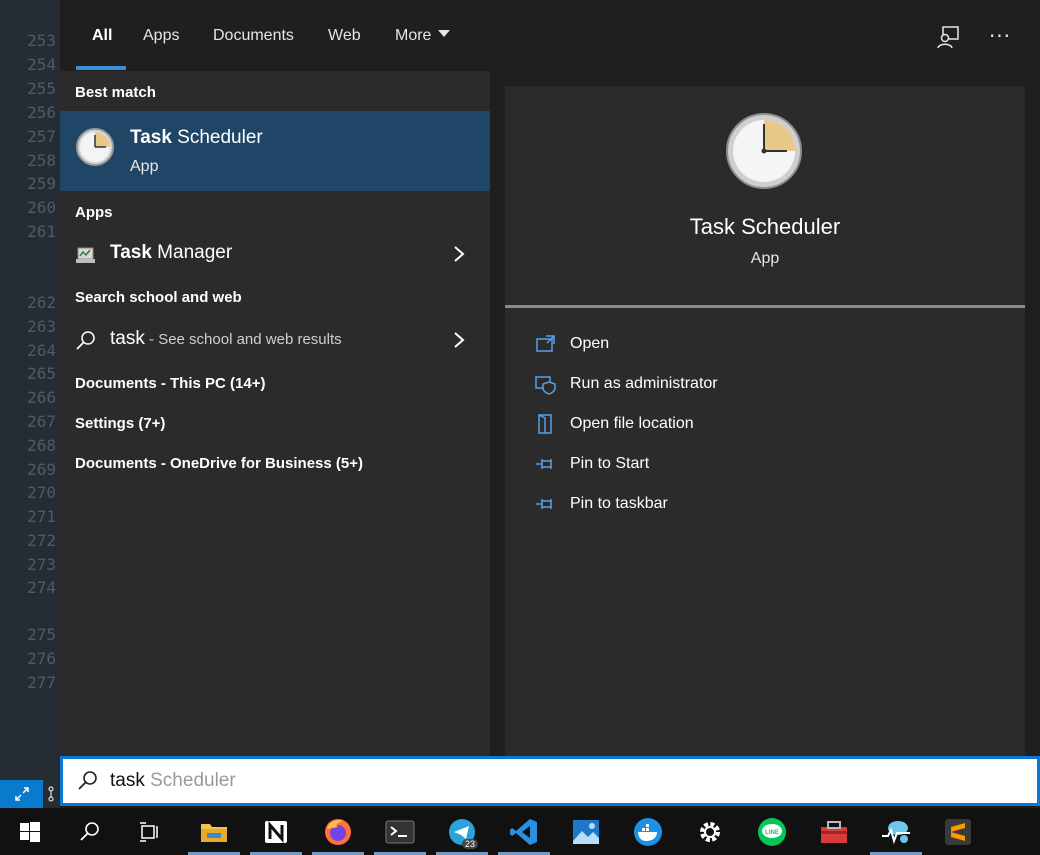  Describe the element at coordinates (170, 383) in the screenshot. I see `documents-this-pc: Documents - This PC (14+)` at that location.